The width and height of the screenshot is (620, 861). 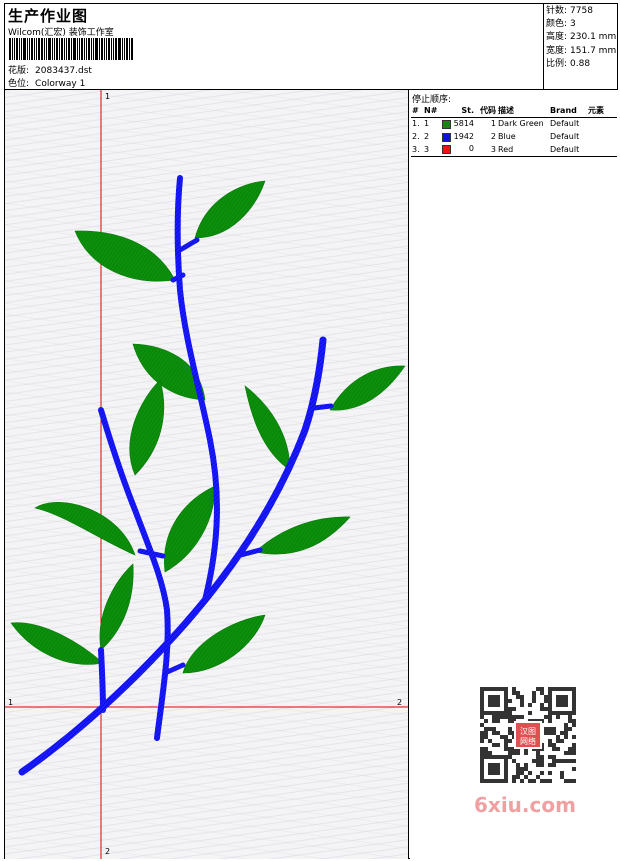 I want to click on row-needle: 2, so click(x=427, y=136).